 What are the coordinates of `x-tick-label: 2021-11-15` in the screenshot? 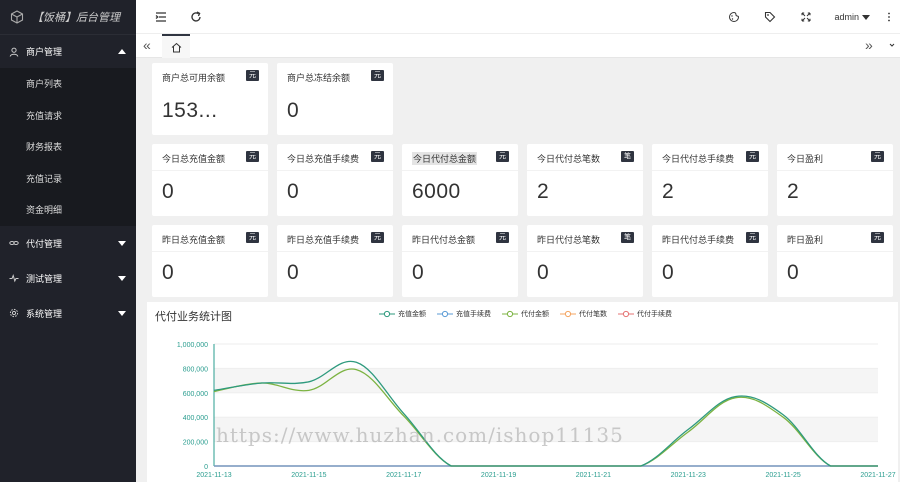 It's located at (308, 475).